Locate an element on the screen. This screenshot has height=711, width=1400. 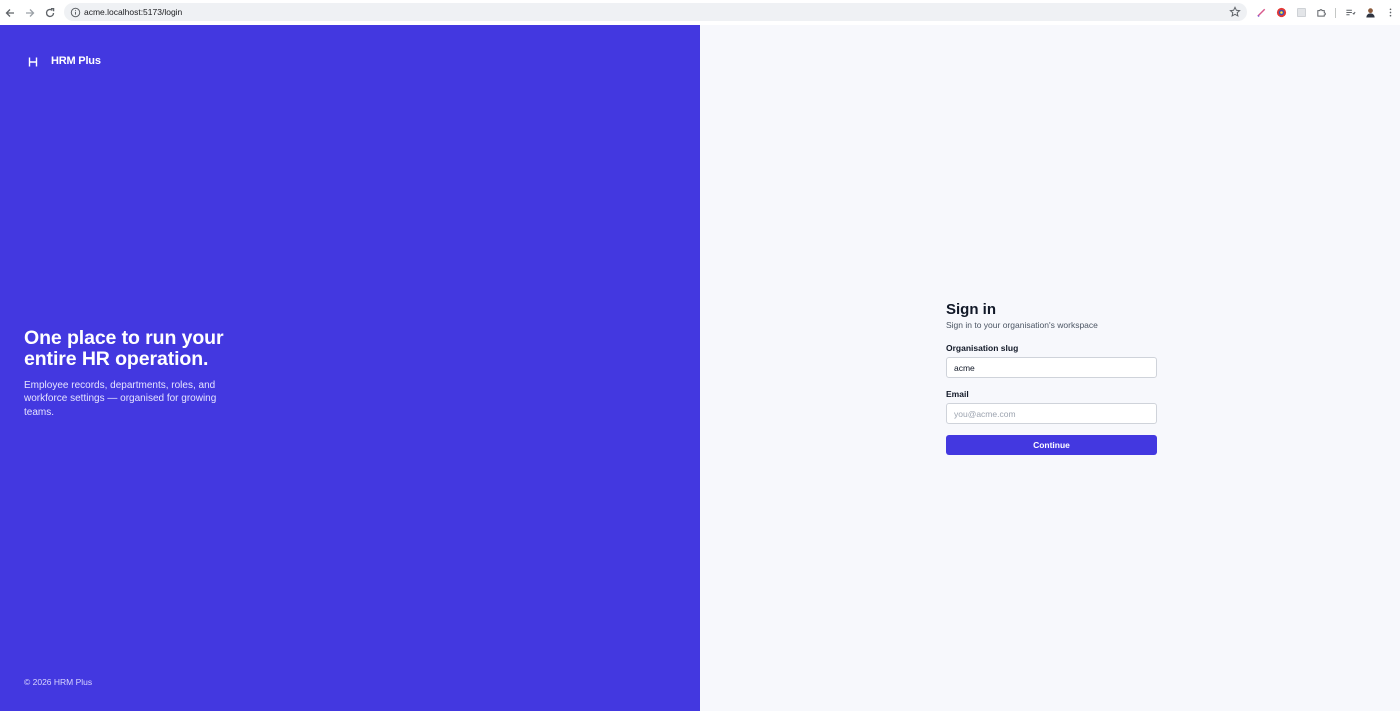
url-text: acme.localhost:5173/login is located at coordinates (133, 12).